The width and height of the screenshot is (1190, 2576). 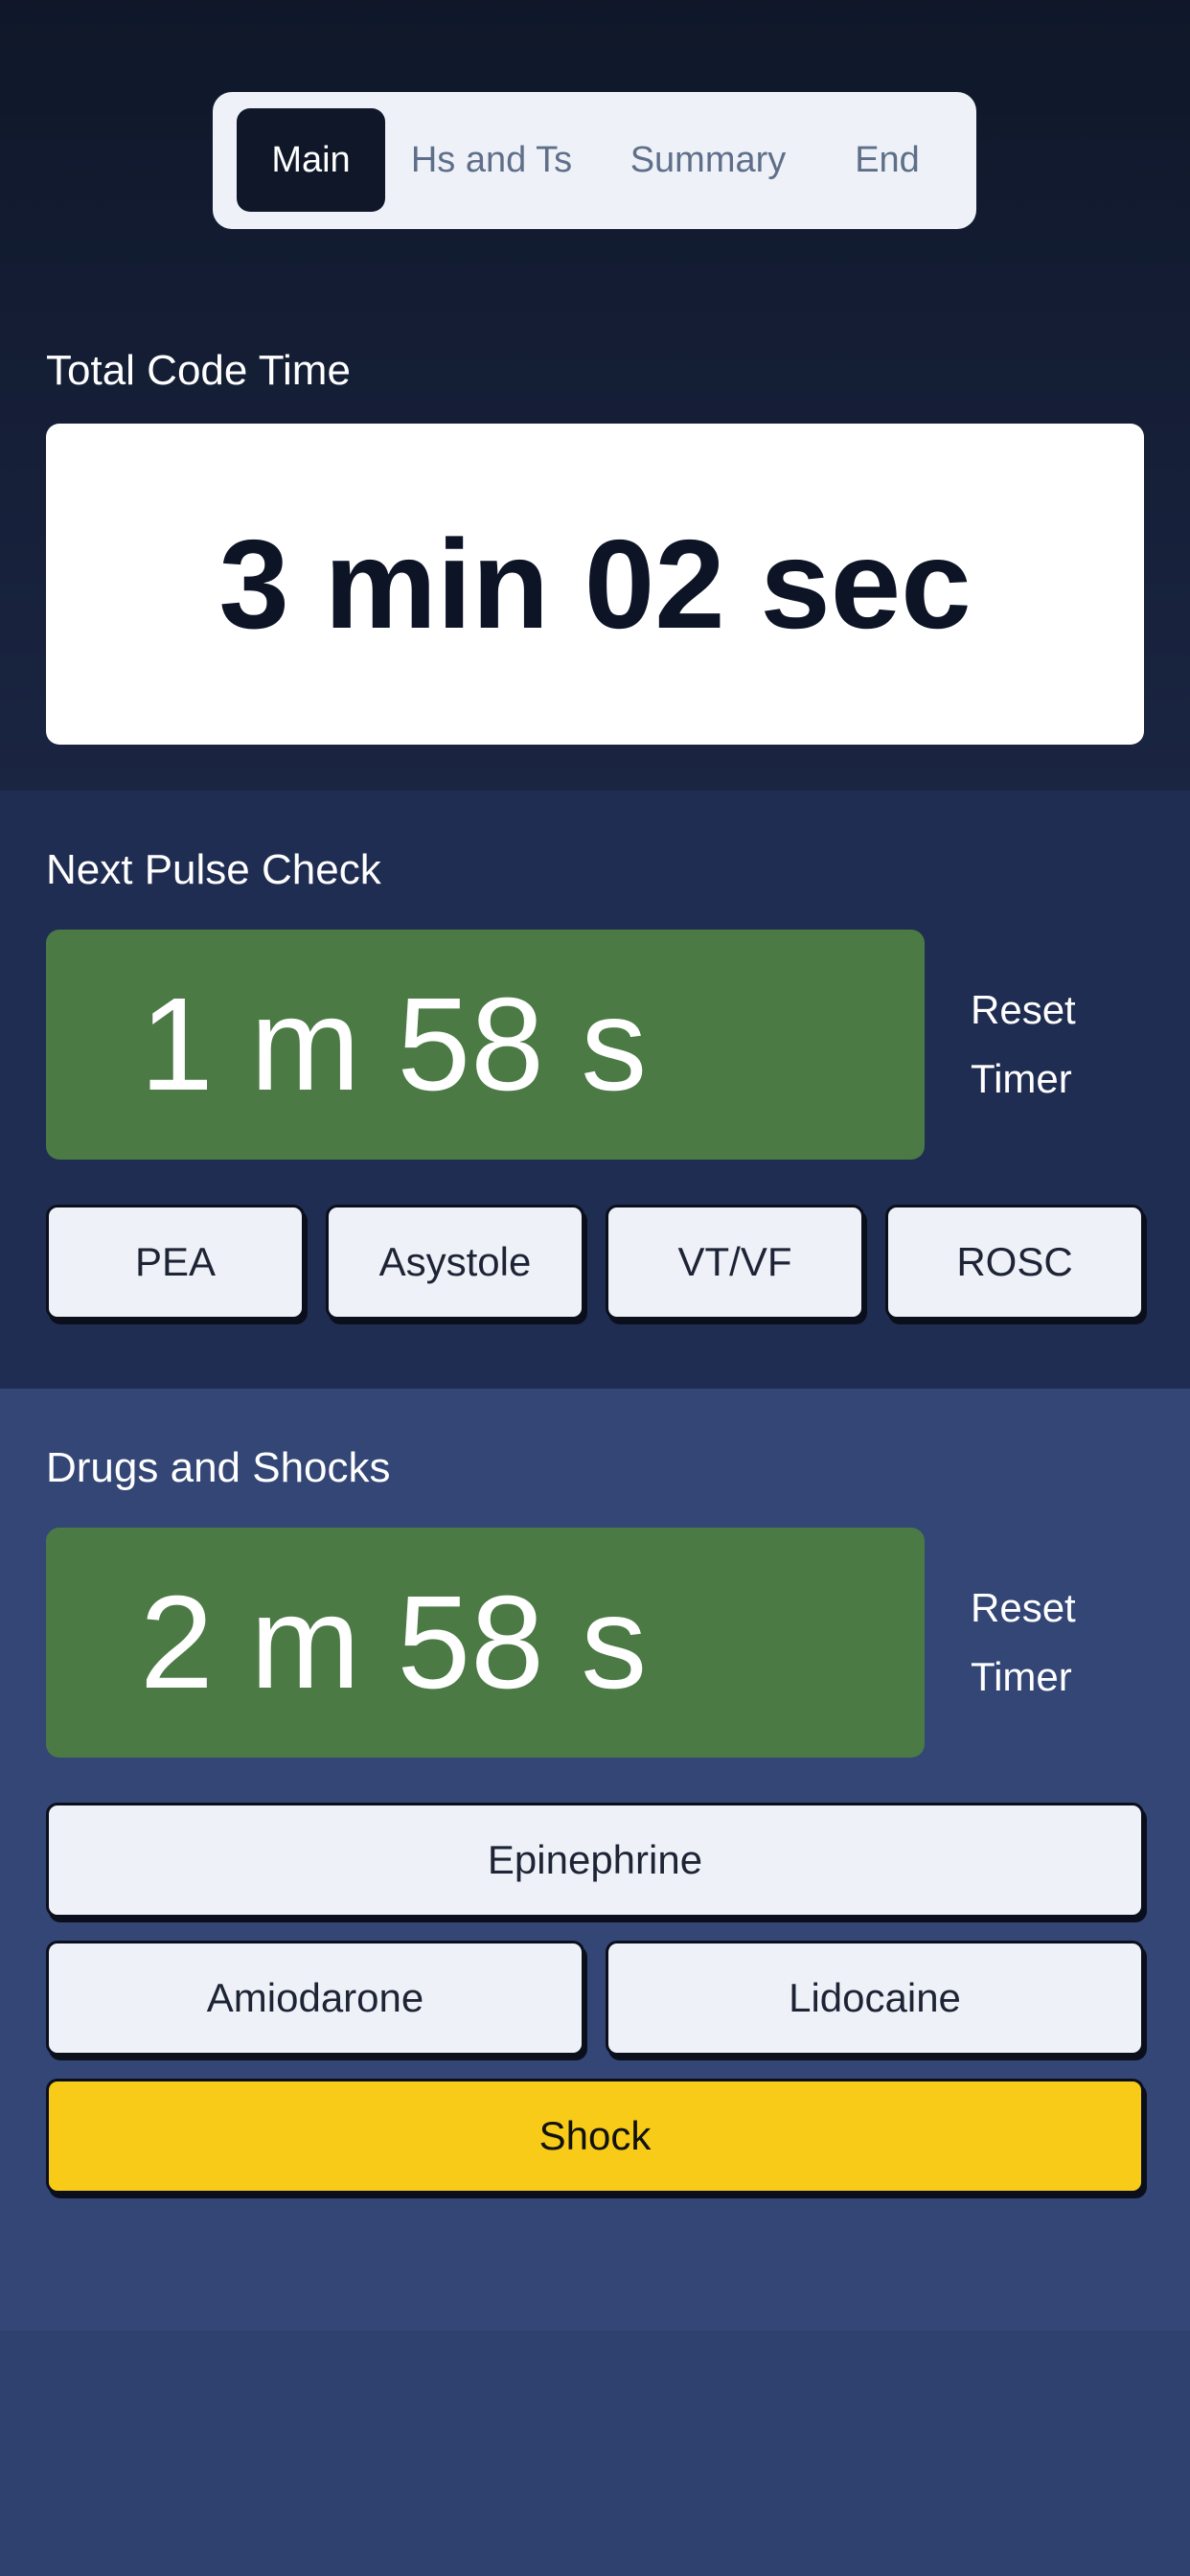 I want to click on tab-summary: Summary, so click(x=708, y=160).